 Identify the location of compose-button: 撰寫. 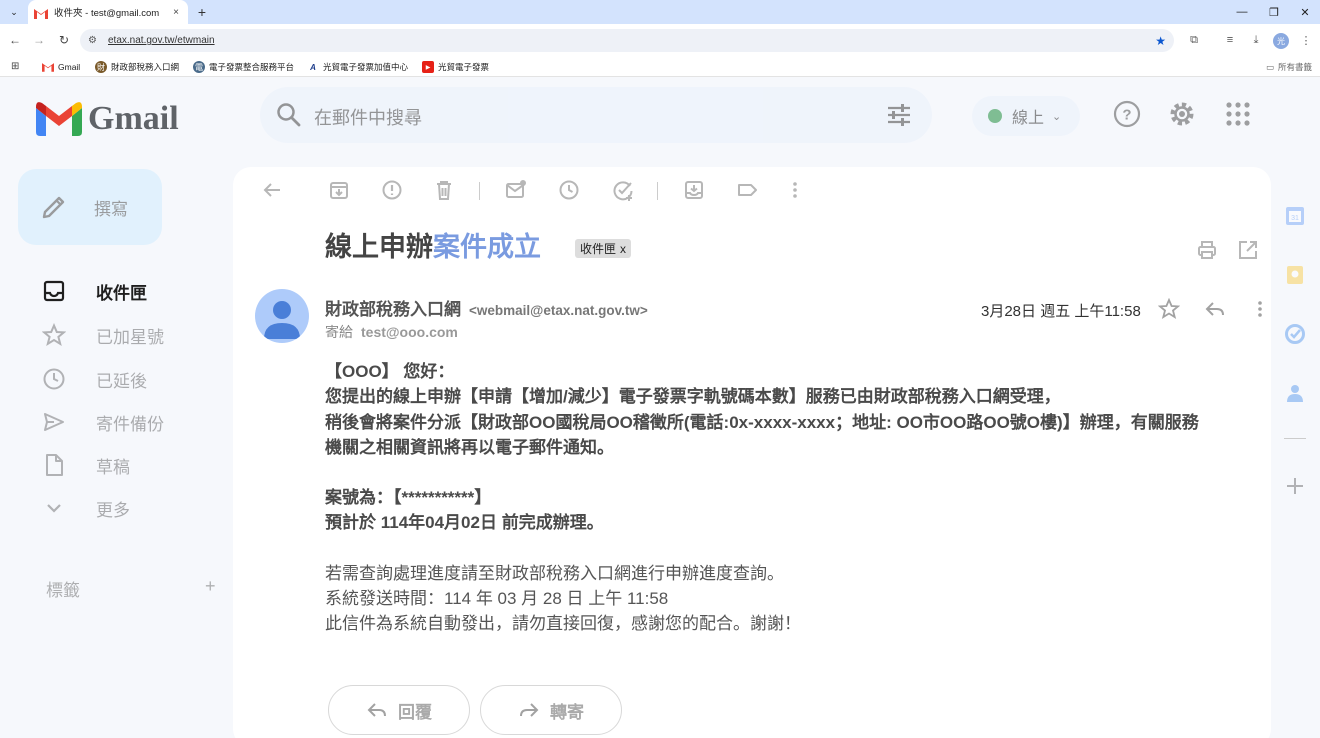
(90, 207).